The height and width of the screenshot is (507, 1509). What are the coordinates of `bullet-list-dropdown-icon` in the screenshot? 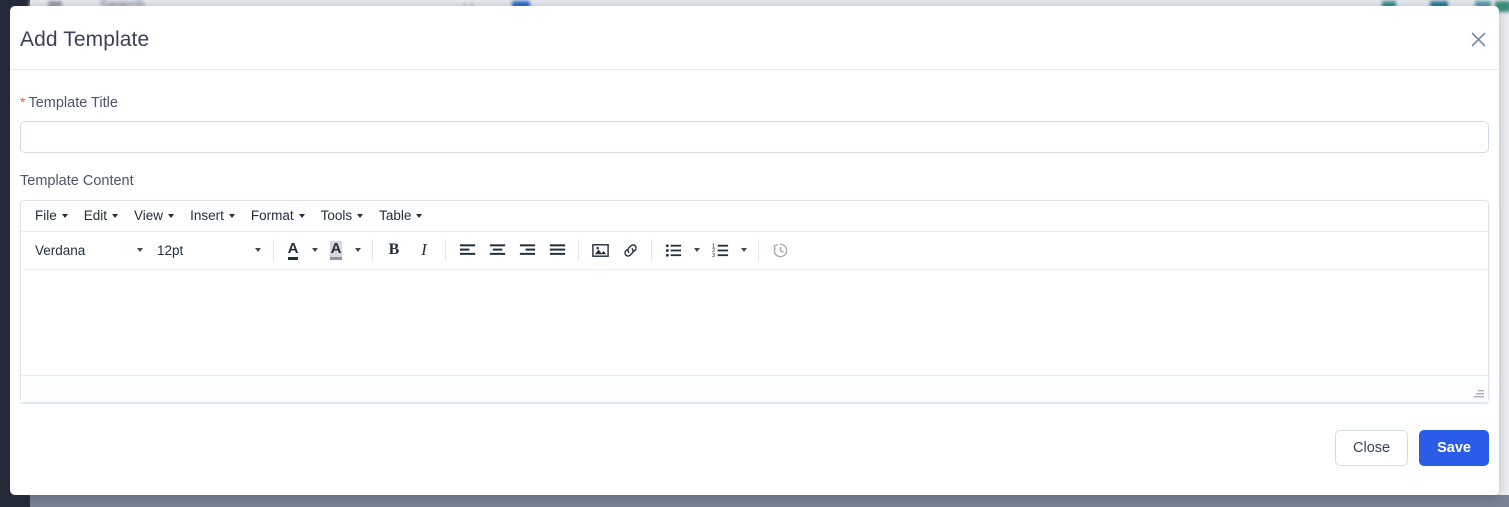 It's located at (696, 250).